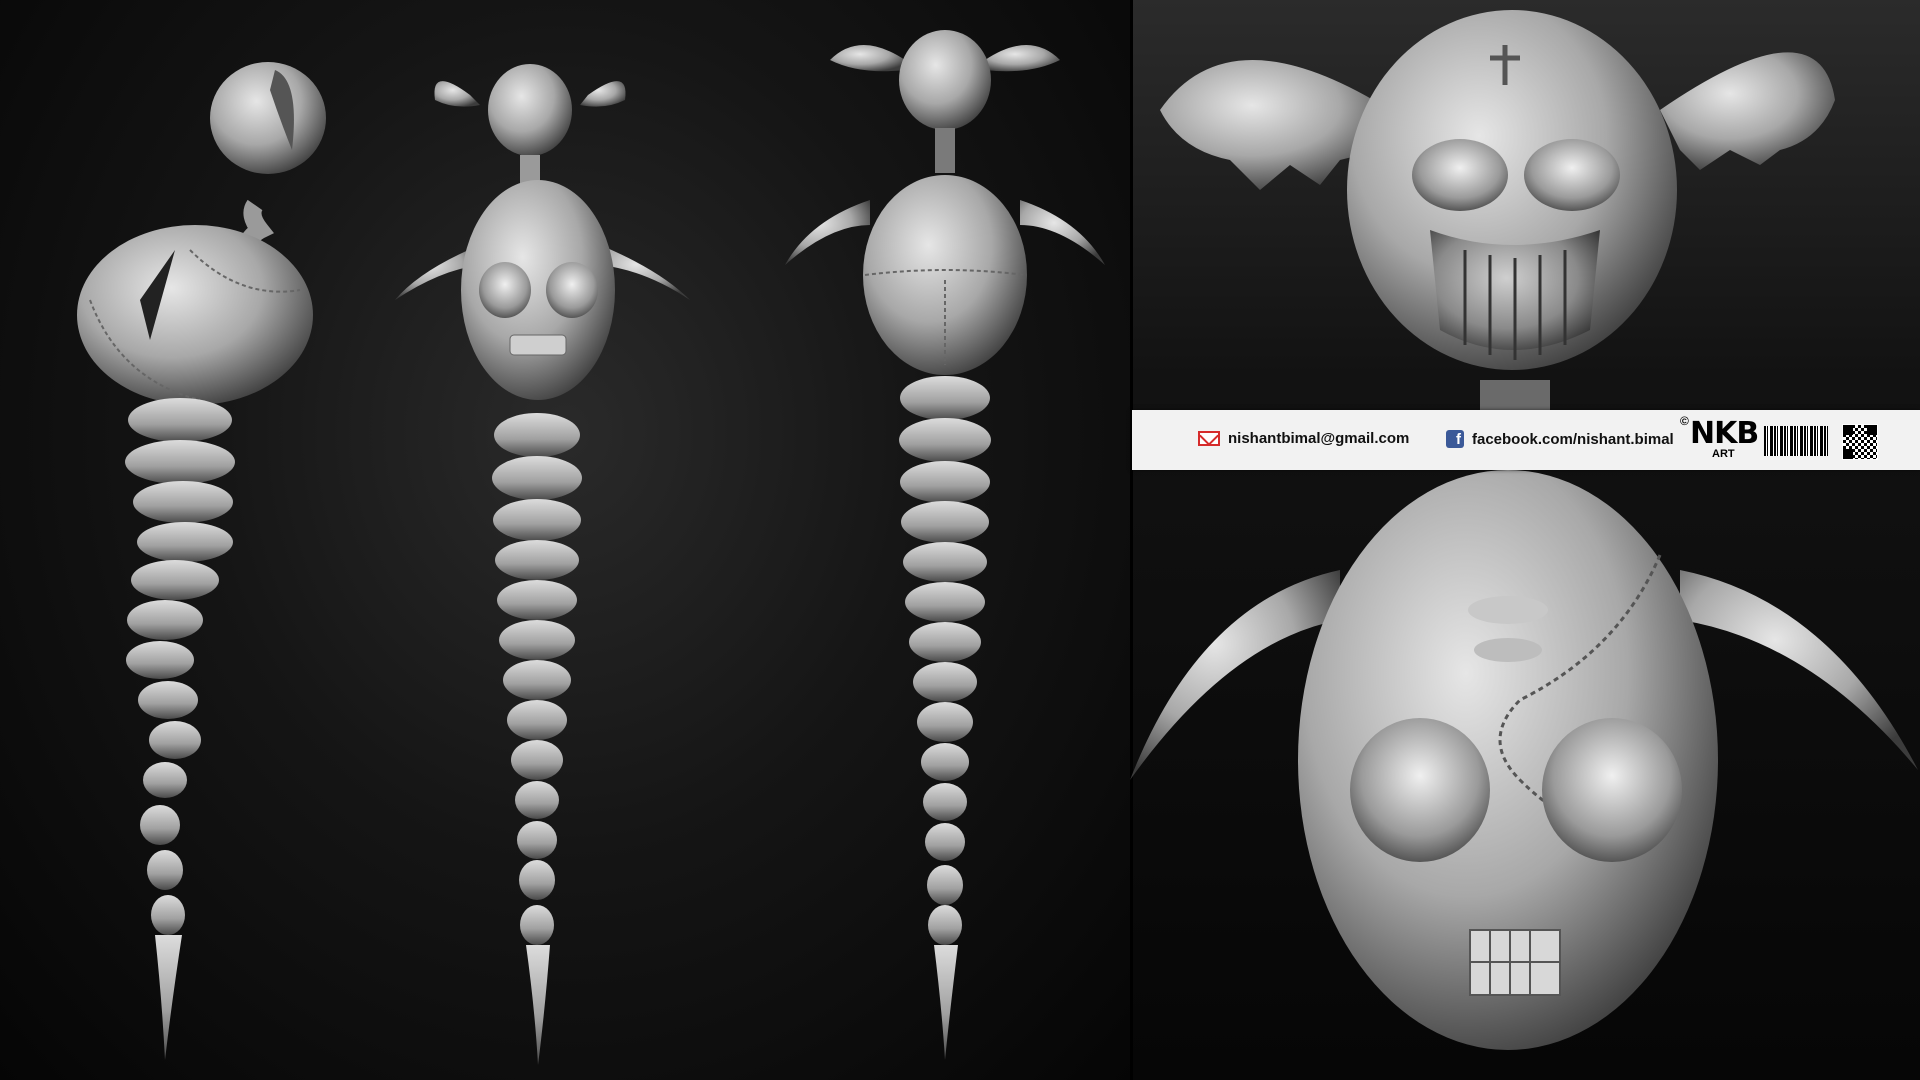  Describe the element at coordinates (1573, 439) in the screenshot. I see `facebook-text: facebook.com/nishant.bimal` at that location.